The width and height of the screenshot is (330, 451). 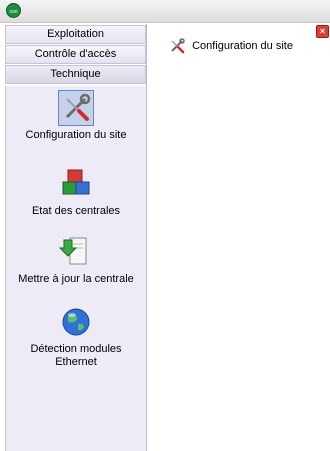 I want to click on nav-button-exploitation: Exploitation, so click(x=75, y=34).